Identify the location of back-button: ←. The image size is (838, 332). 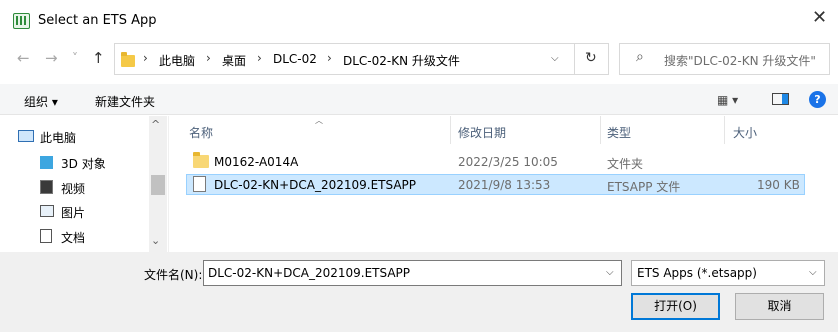
(23, 58).